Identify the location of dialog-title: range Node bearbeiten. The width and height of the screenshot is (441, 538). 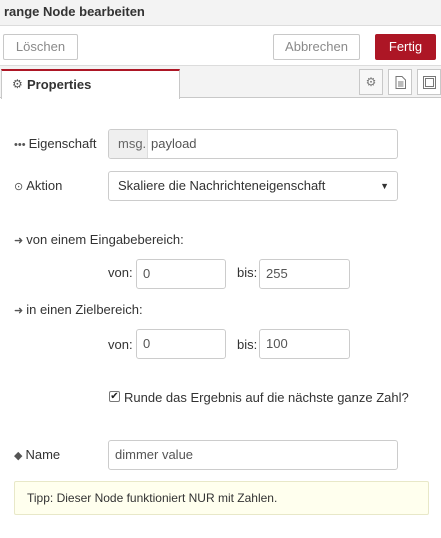
(74, 11).